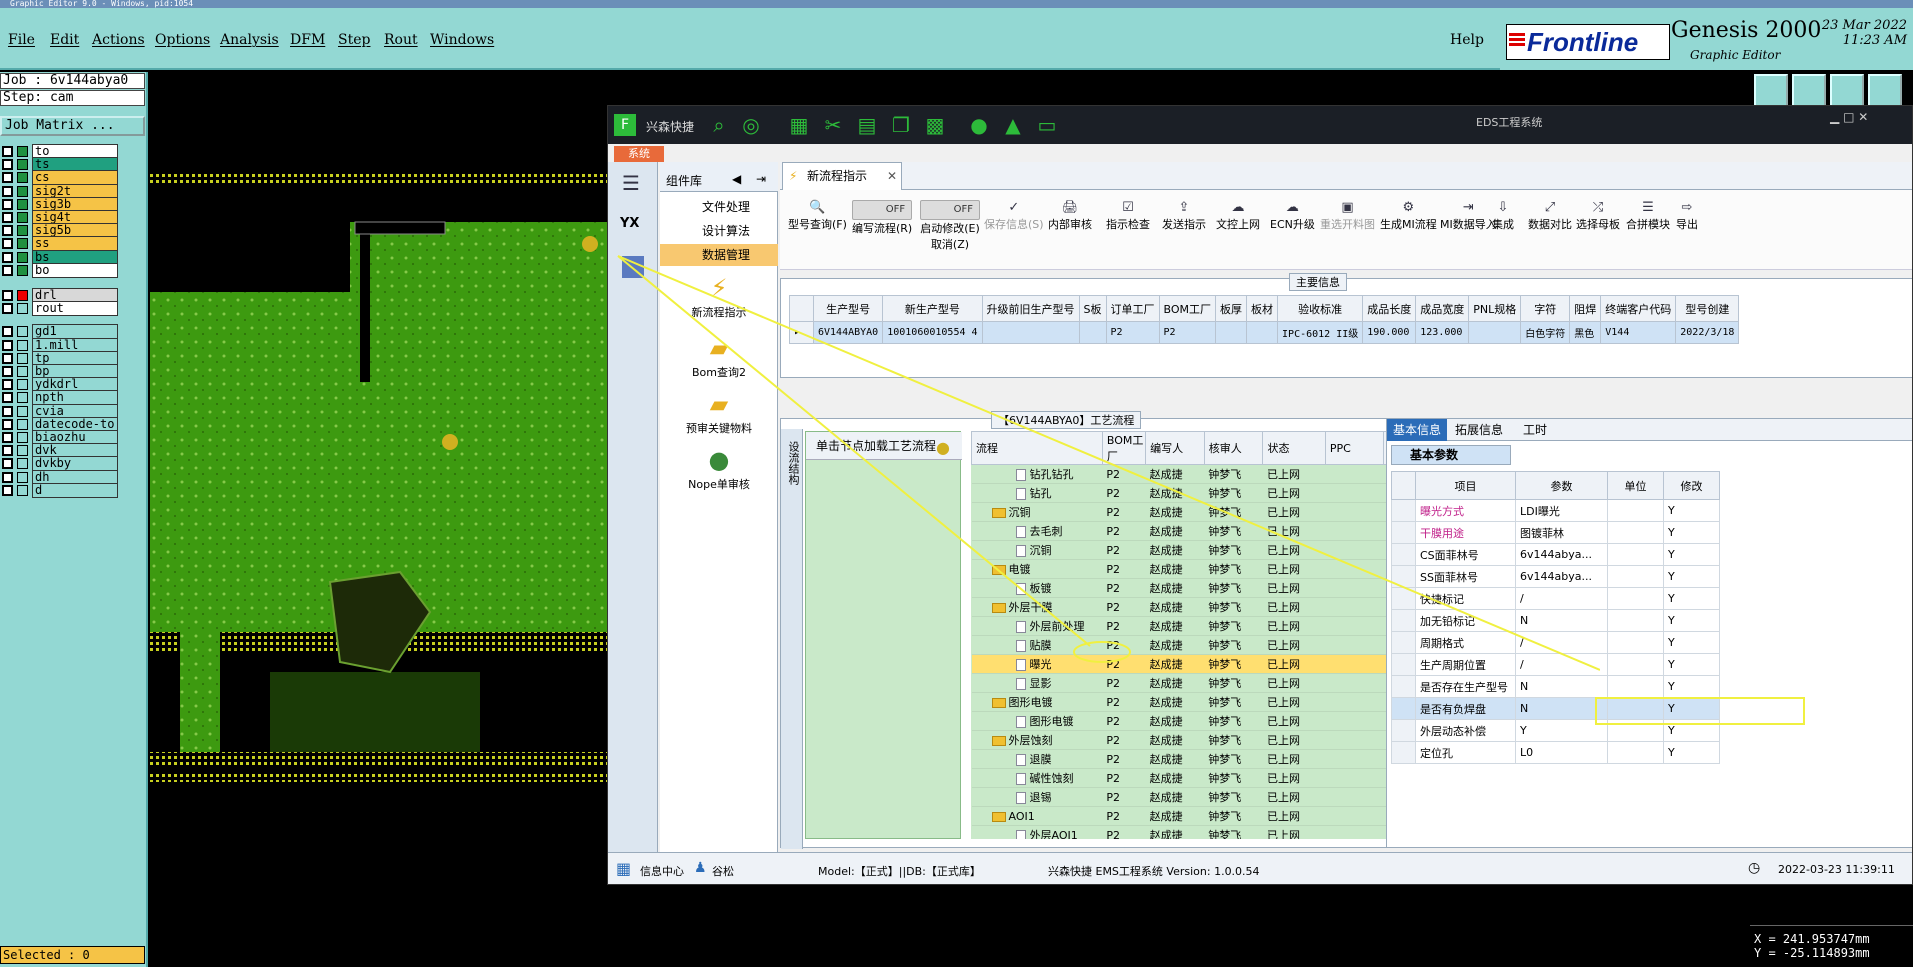 The width and height of the screenshot is (1913, 967). Describe the element at coordinates (901, 125) in the screenshot. I see `copy-icon: ❐` at that location.